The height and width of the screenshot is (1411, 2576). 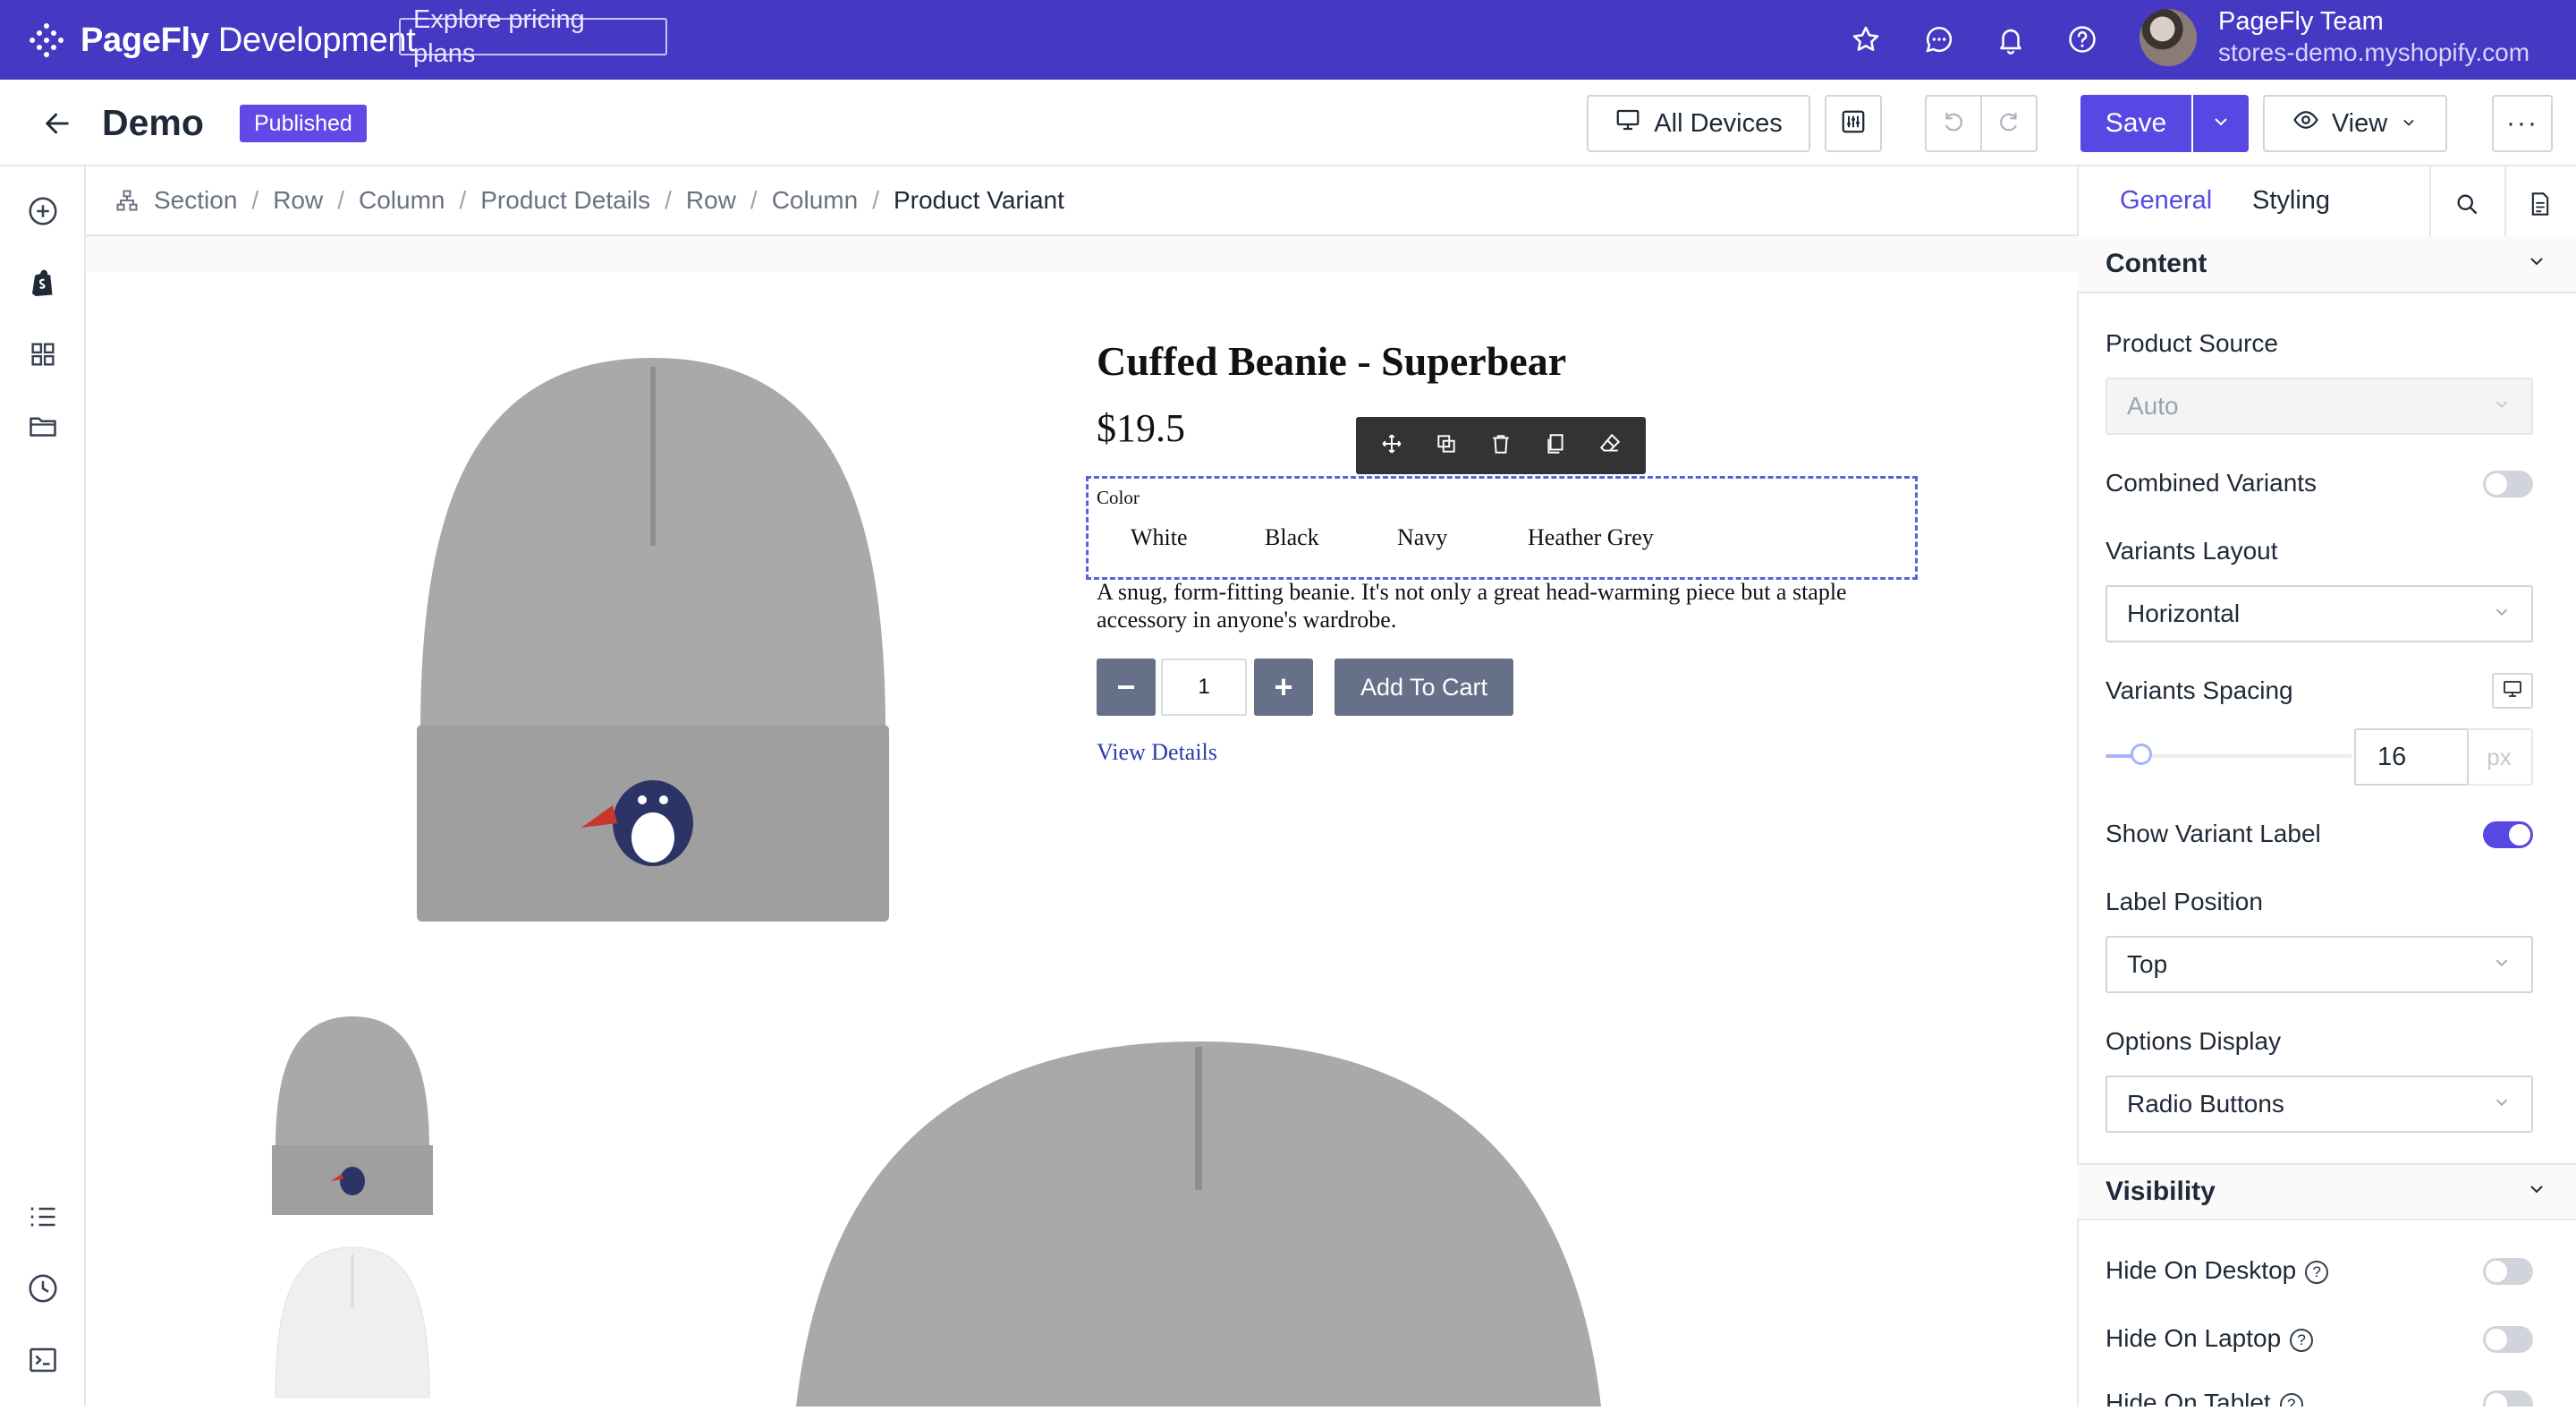 I want to click on hide-on-tablet-label: Hide On Tablet?, so click(x=2204, y=1398).